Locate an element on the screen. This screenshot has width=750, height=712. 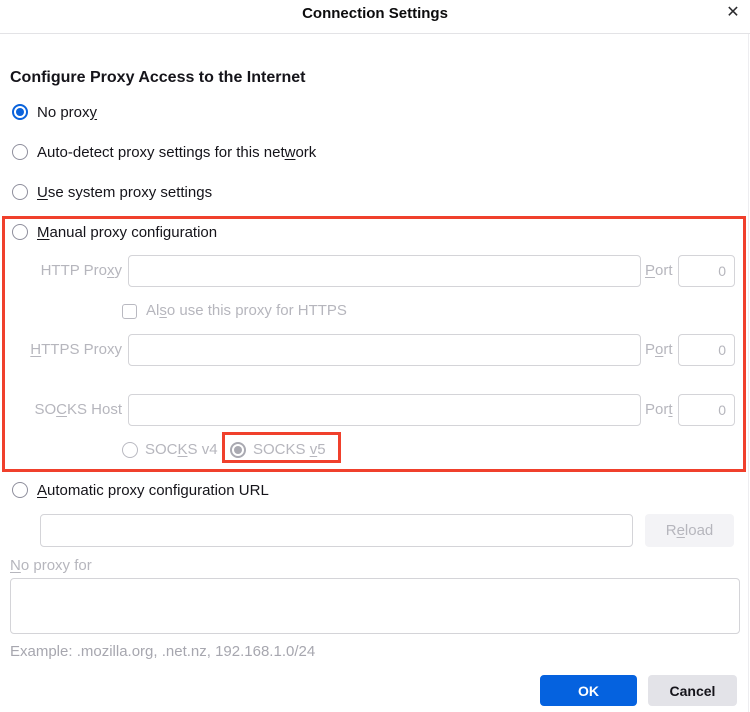
right-edge-line is located at coordinates (748, 373).